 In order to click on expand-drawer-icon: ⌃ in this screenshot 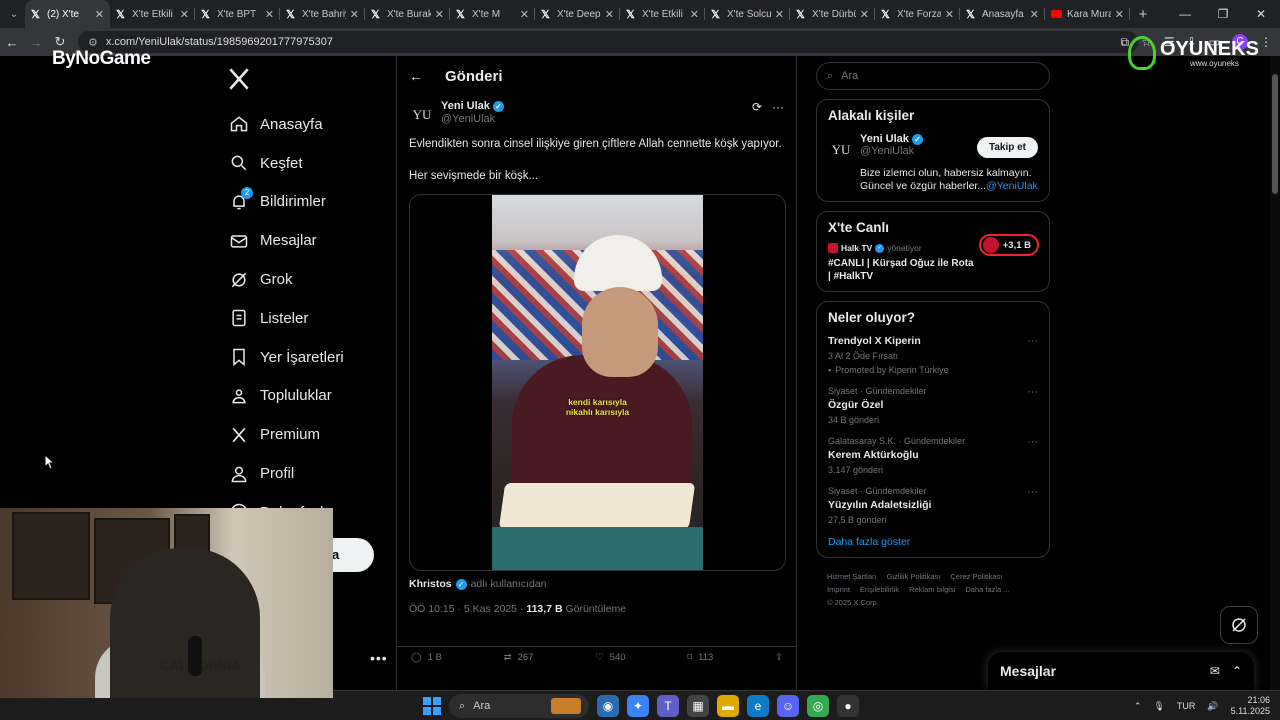, I will do `click(1237, 671)`.